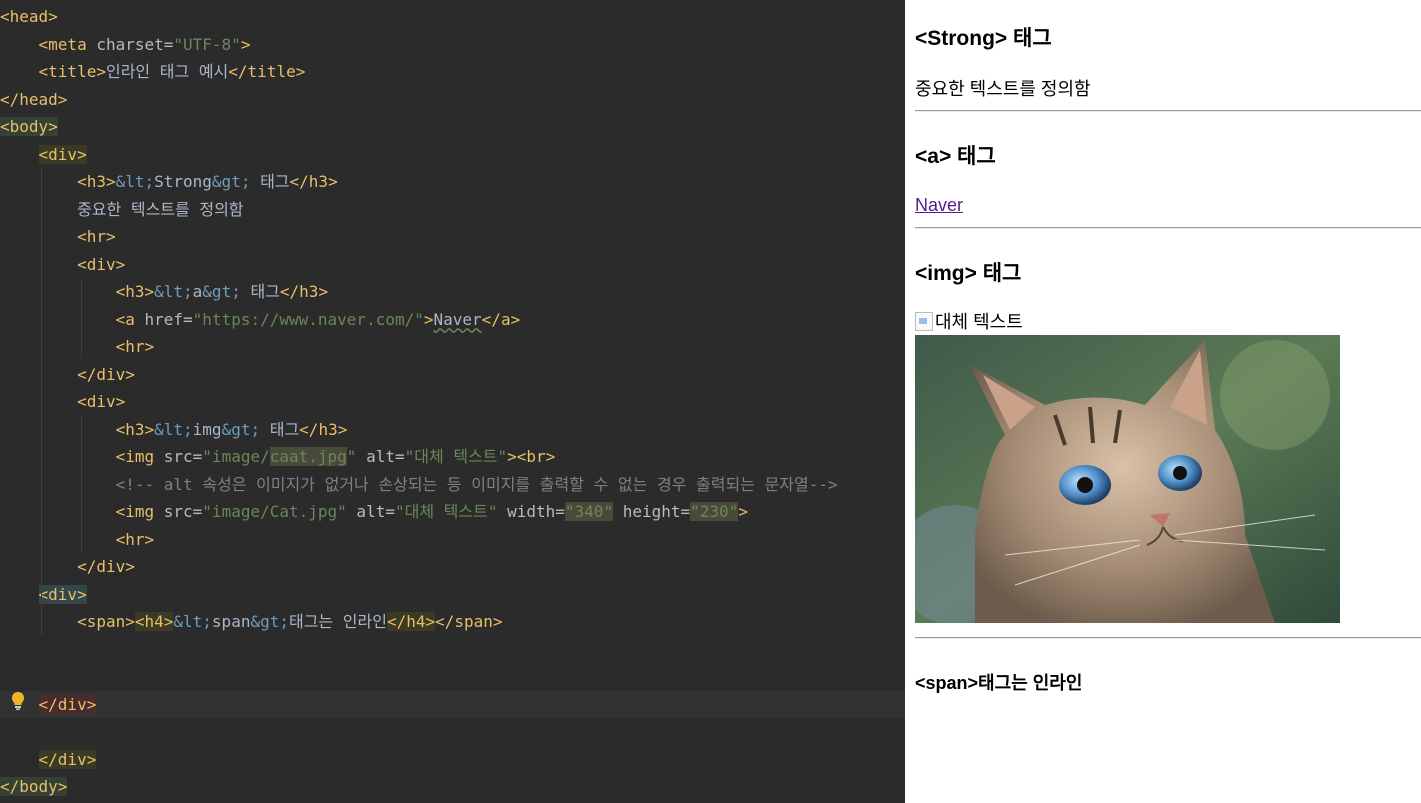 The height and width of the screenshot is (803, 1421). Describe the element at coordinates (29, 126) in the screenshot. I see `code-line: <body>` at that location.